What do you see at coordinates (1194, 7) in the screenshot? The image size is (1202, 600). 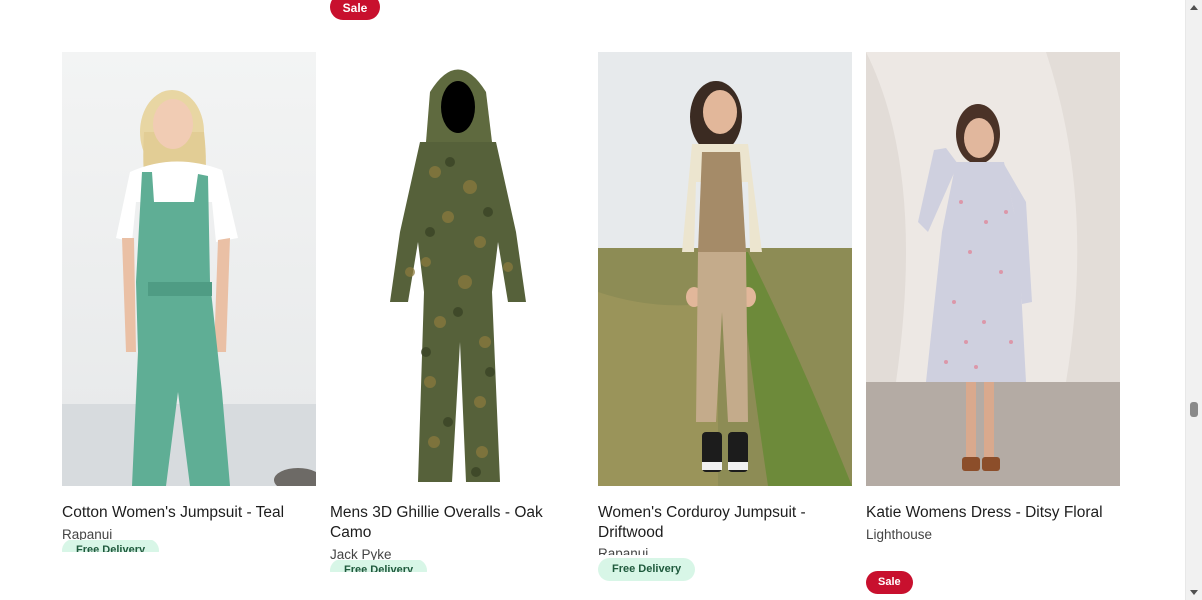 I see `scroll-up-icon` at bounding box center [1194, 7].